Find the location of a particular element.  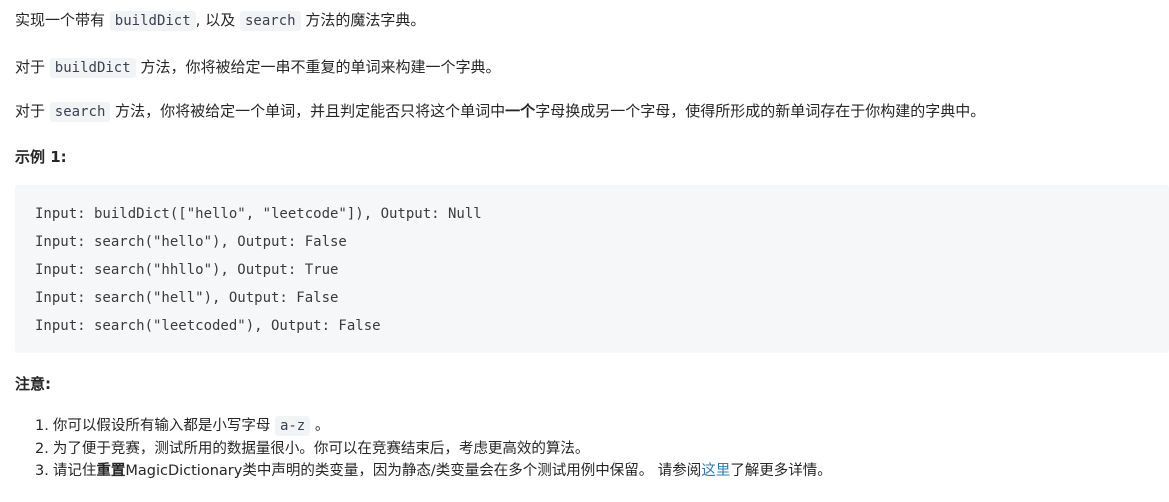

code-line: Input: search("hell"), Output: False is located at coordinates (187, 298).